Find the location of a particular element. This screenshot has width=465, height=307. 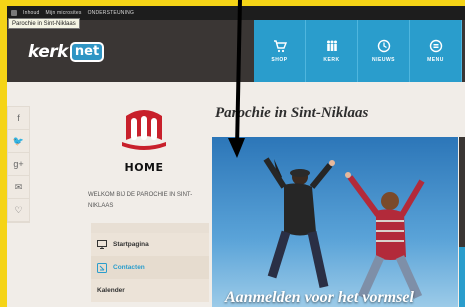

logo-text-net: net is located at coordinates (87, 52).